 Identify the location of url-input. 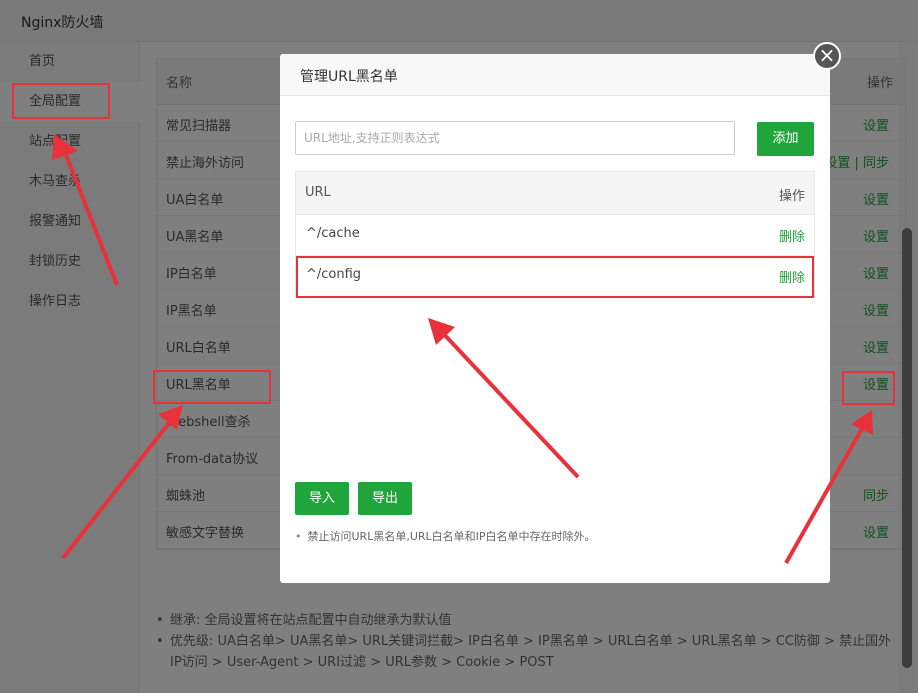
(515, 138).